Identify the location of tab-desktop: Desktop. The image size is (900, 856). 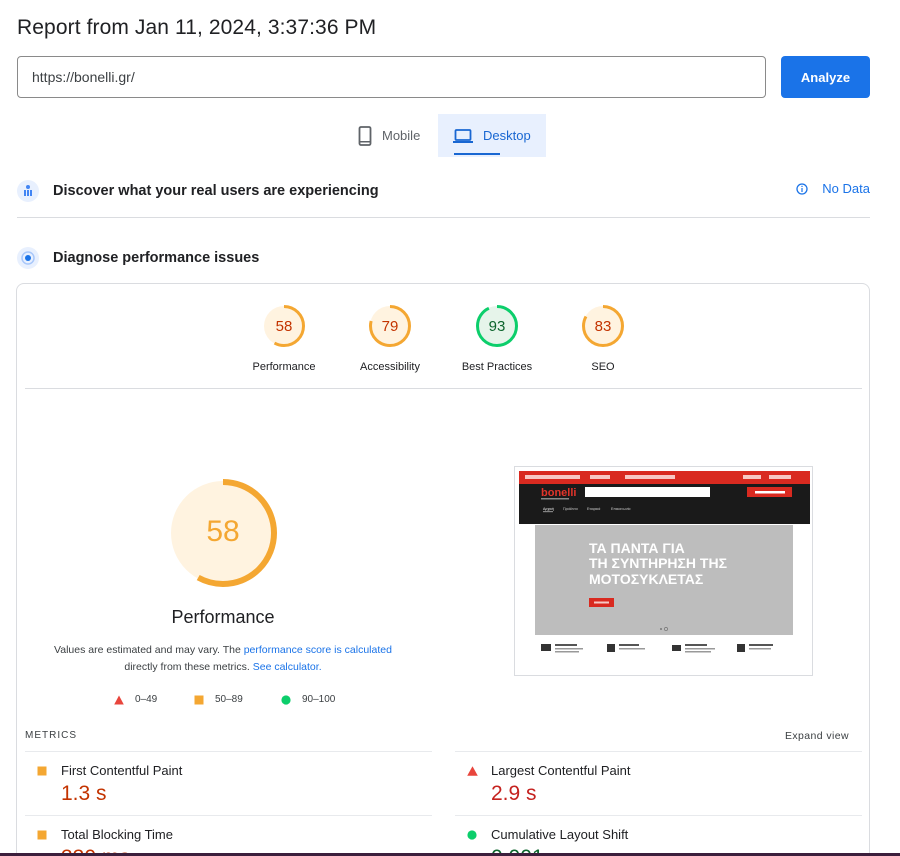
(492, 135).